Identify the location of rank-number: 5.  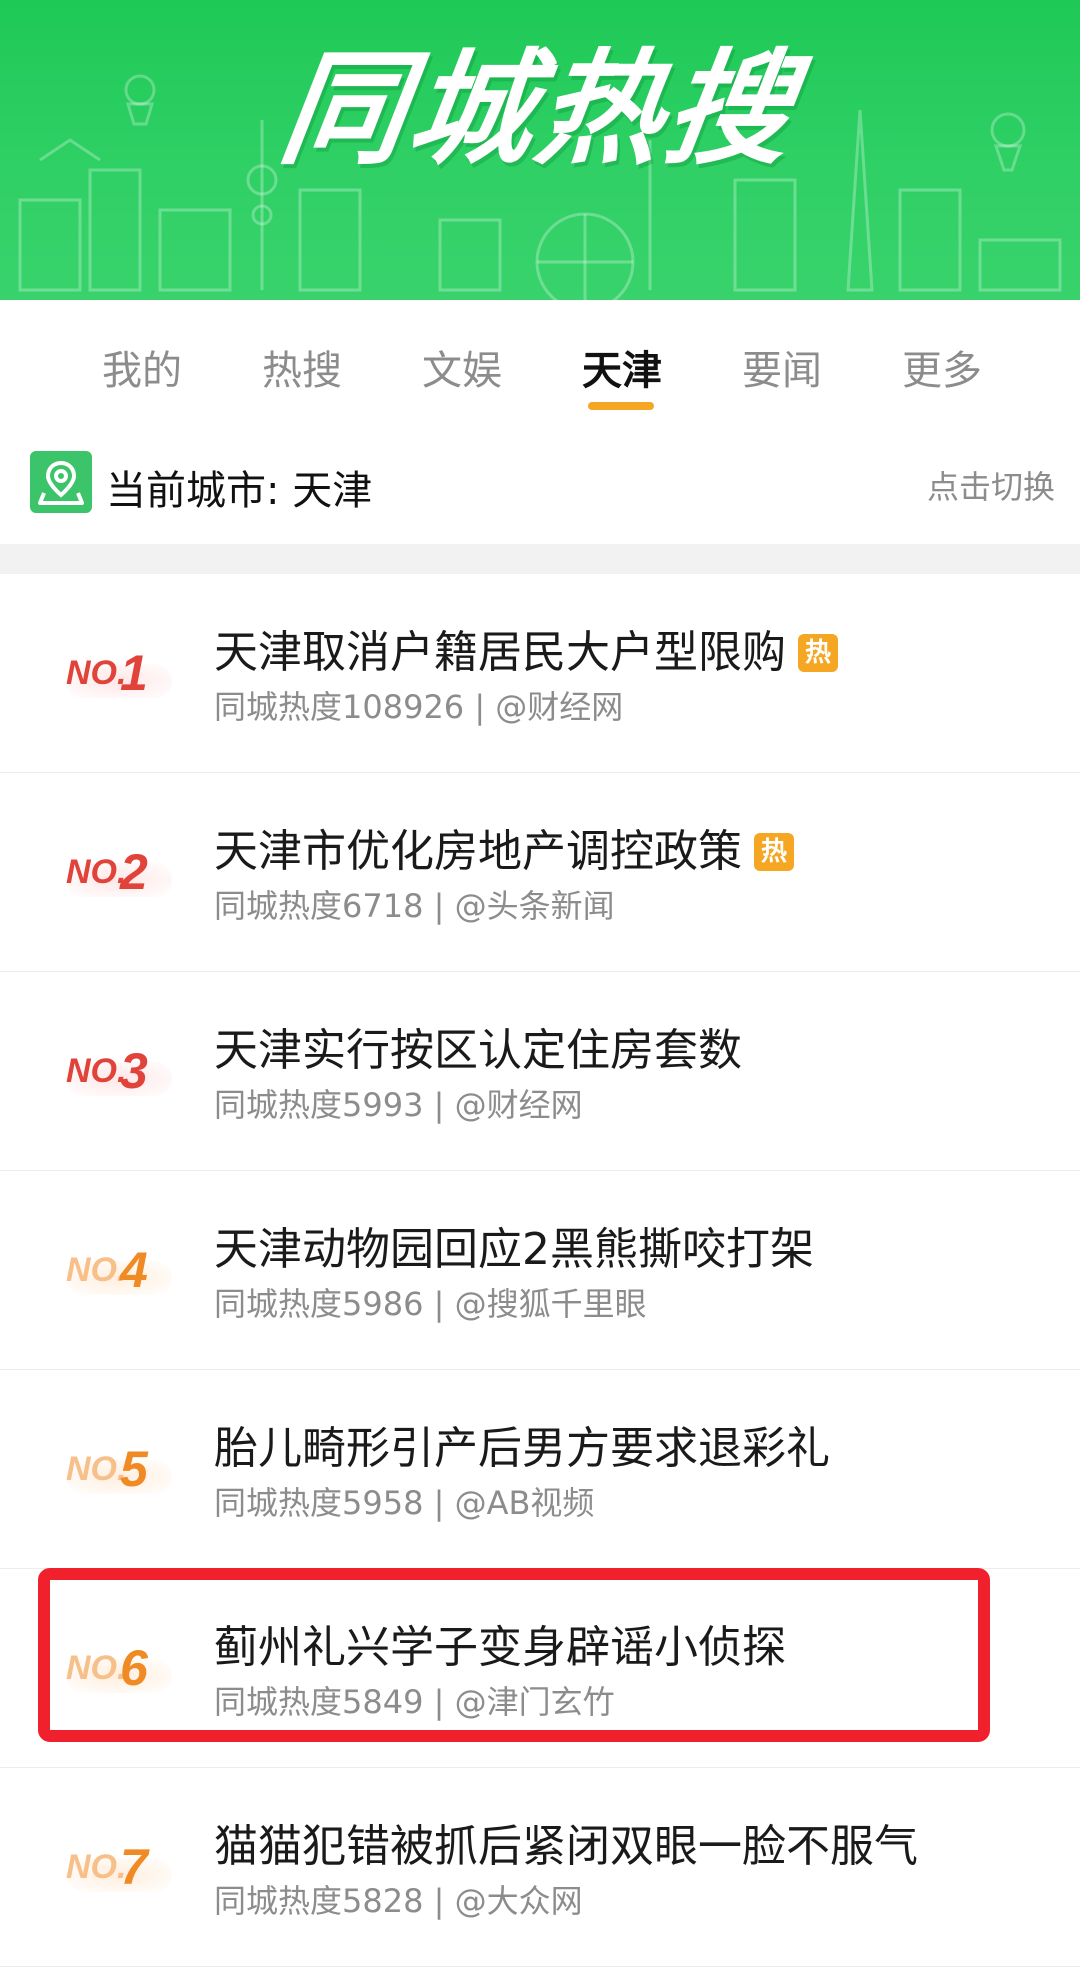
(134, 1469).